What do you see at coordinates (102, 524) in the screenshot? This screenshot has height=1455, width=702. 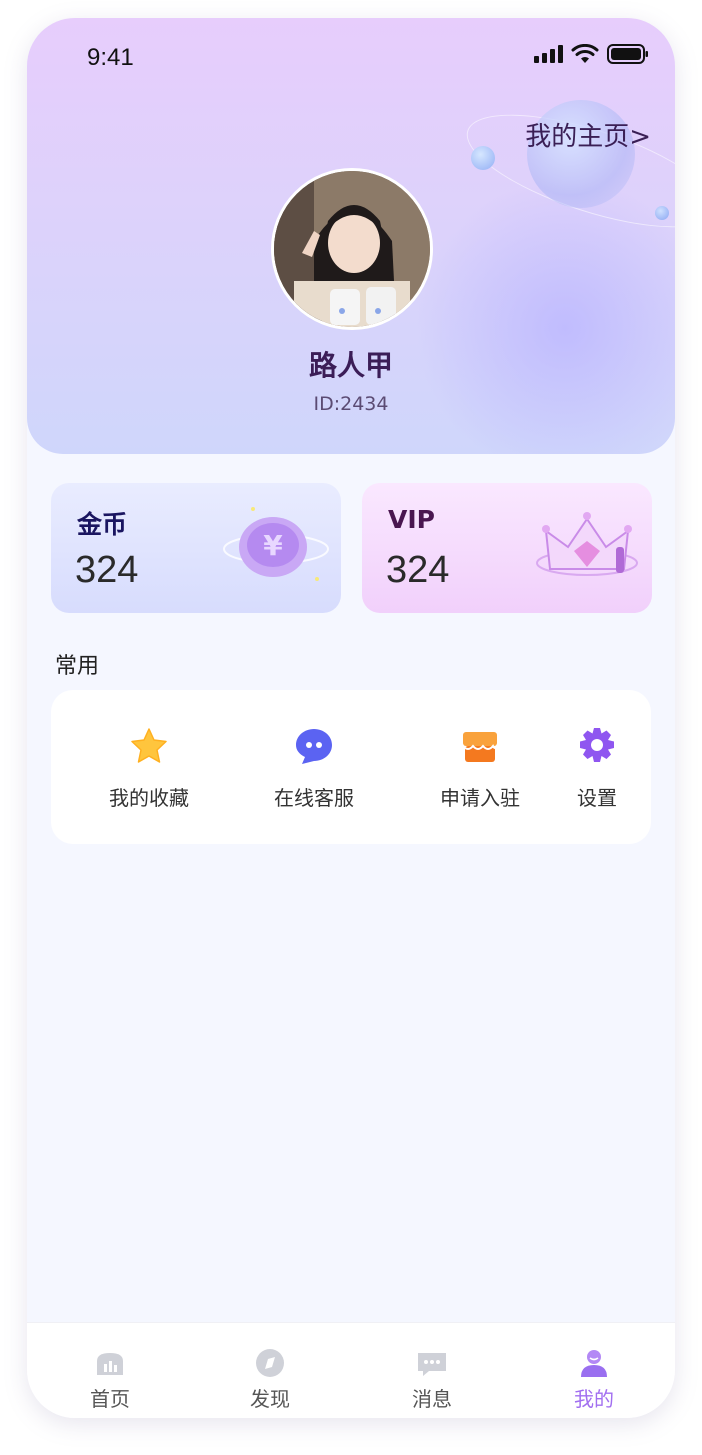 I see `coin-card-title: 金币` at bounding box center [102, 524].